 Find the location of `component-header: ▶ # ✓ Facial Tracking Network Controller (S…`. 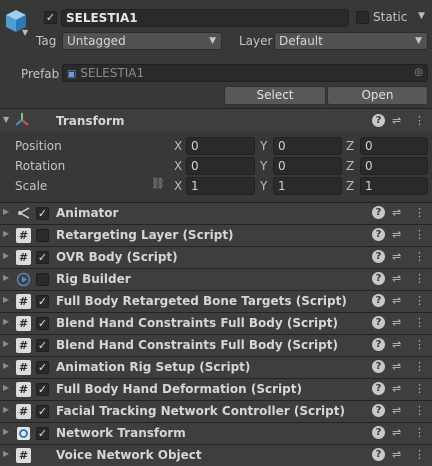

component-header: ▶ # ✓ Facial Tracking Network Controller (S… is located at coordinates (216, 411).